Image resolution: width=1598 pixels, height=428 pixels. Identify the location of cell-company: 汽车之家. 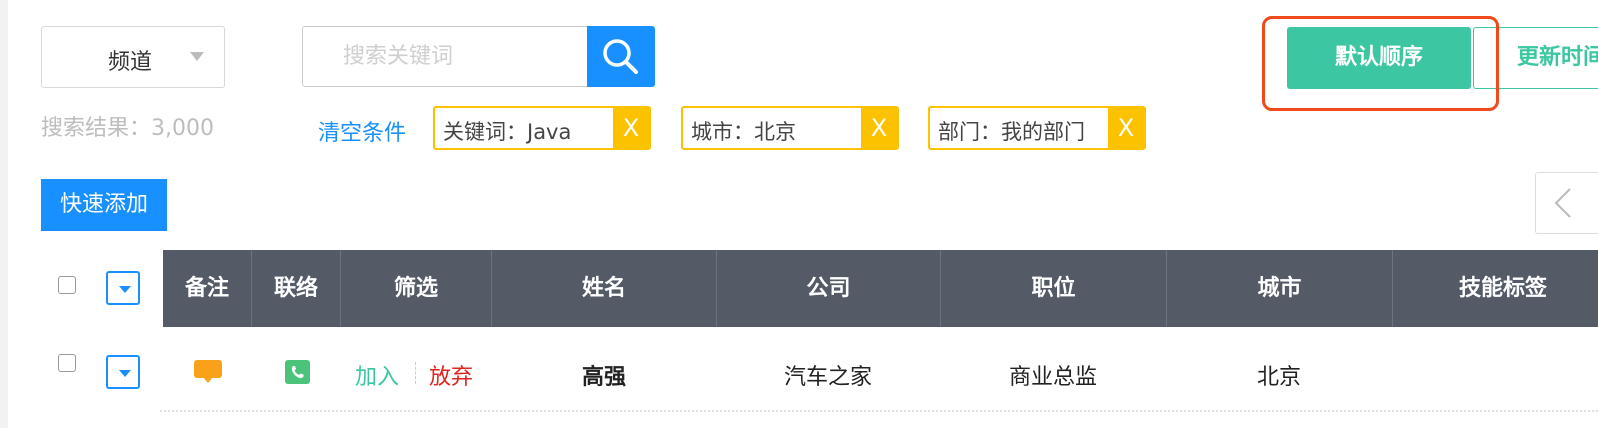
(828, 377).